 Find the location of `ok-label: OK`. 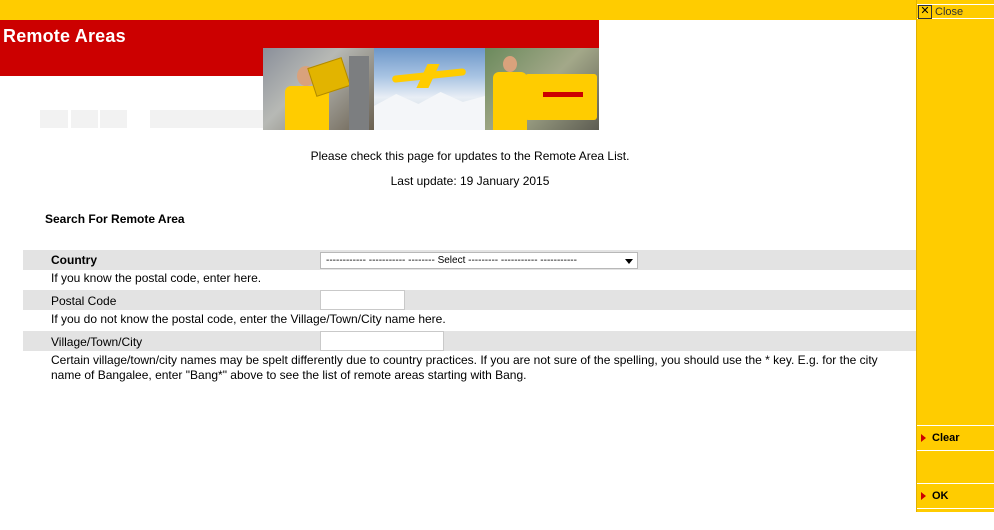

ok-label: OK is located at coordinates (940, 496).